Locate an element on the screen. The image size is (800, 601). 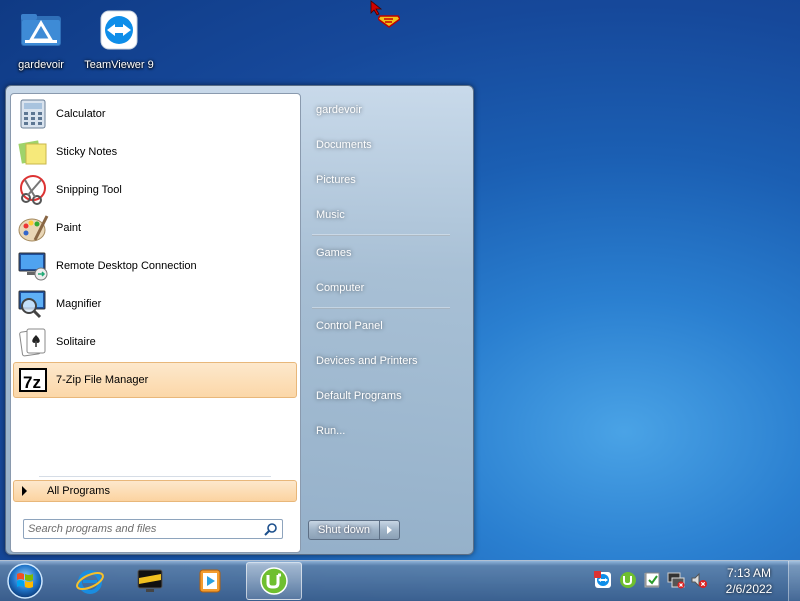
right-item-control-panel: Control Panel is located at coordinates (386, 326).